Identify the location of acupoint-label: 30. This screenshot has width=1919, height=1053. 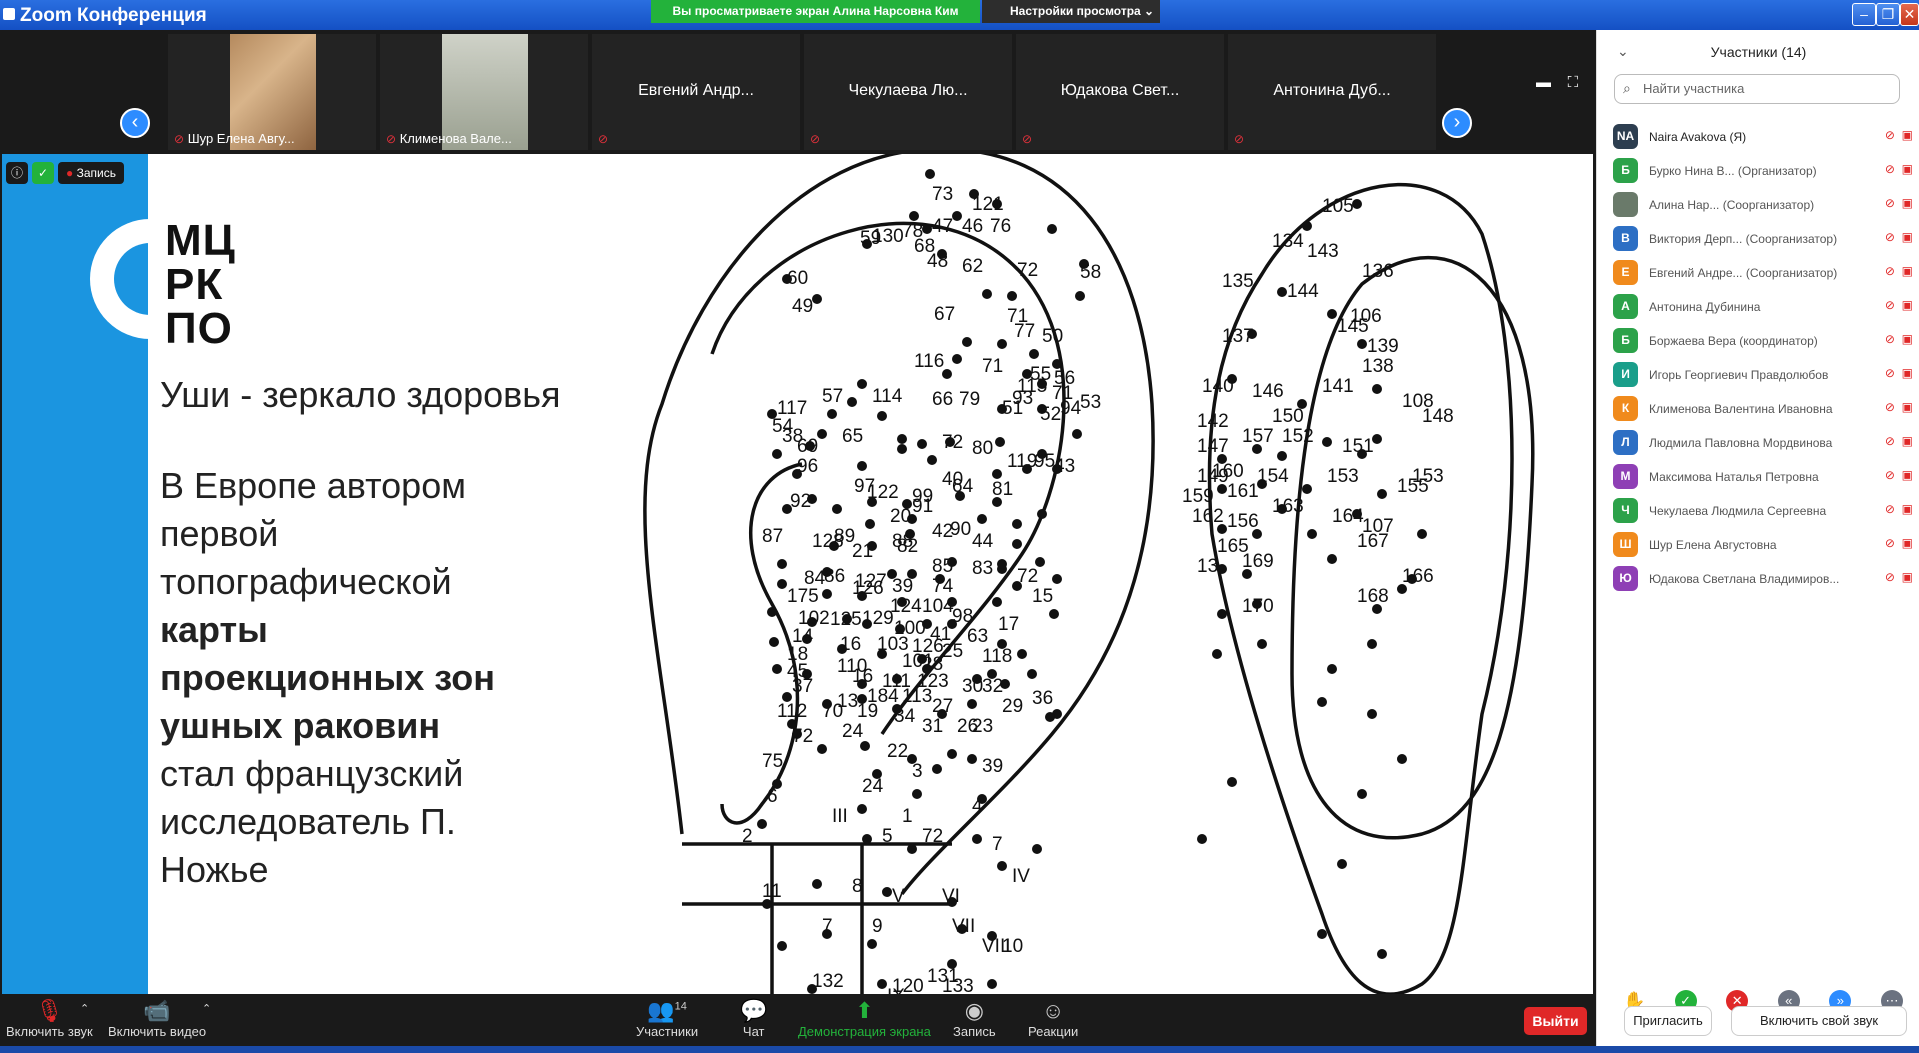
(972, 686).